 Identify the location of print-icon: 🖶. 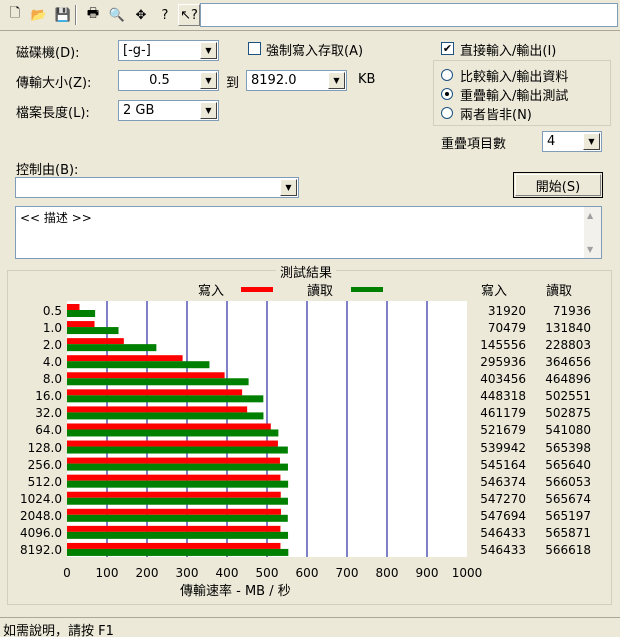
(93, 15).